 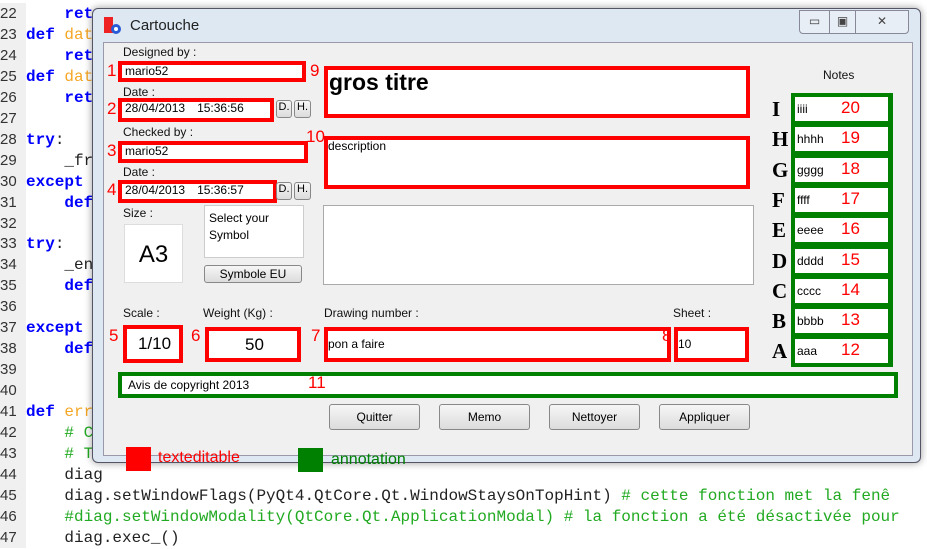 I want to click on note-value: iiii, so click(x=802, y=109).